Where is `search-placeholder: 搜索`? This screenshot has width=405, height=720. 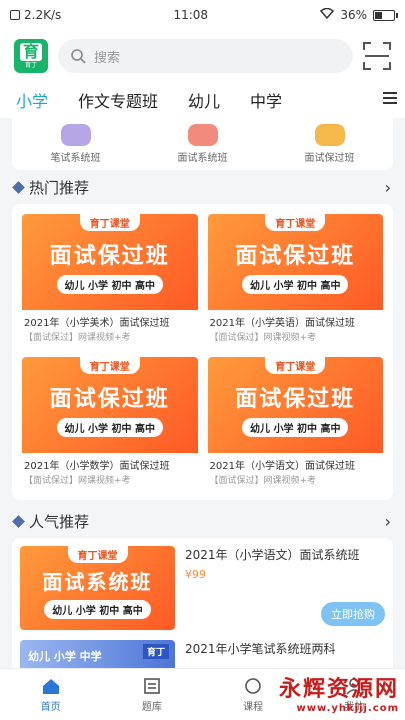
search-placeholder: 搜索 is located at coordinates (107, 58).